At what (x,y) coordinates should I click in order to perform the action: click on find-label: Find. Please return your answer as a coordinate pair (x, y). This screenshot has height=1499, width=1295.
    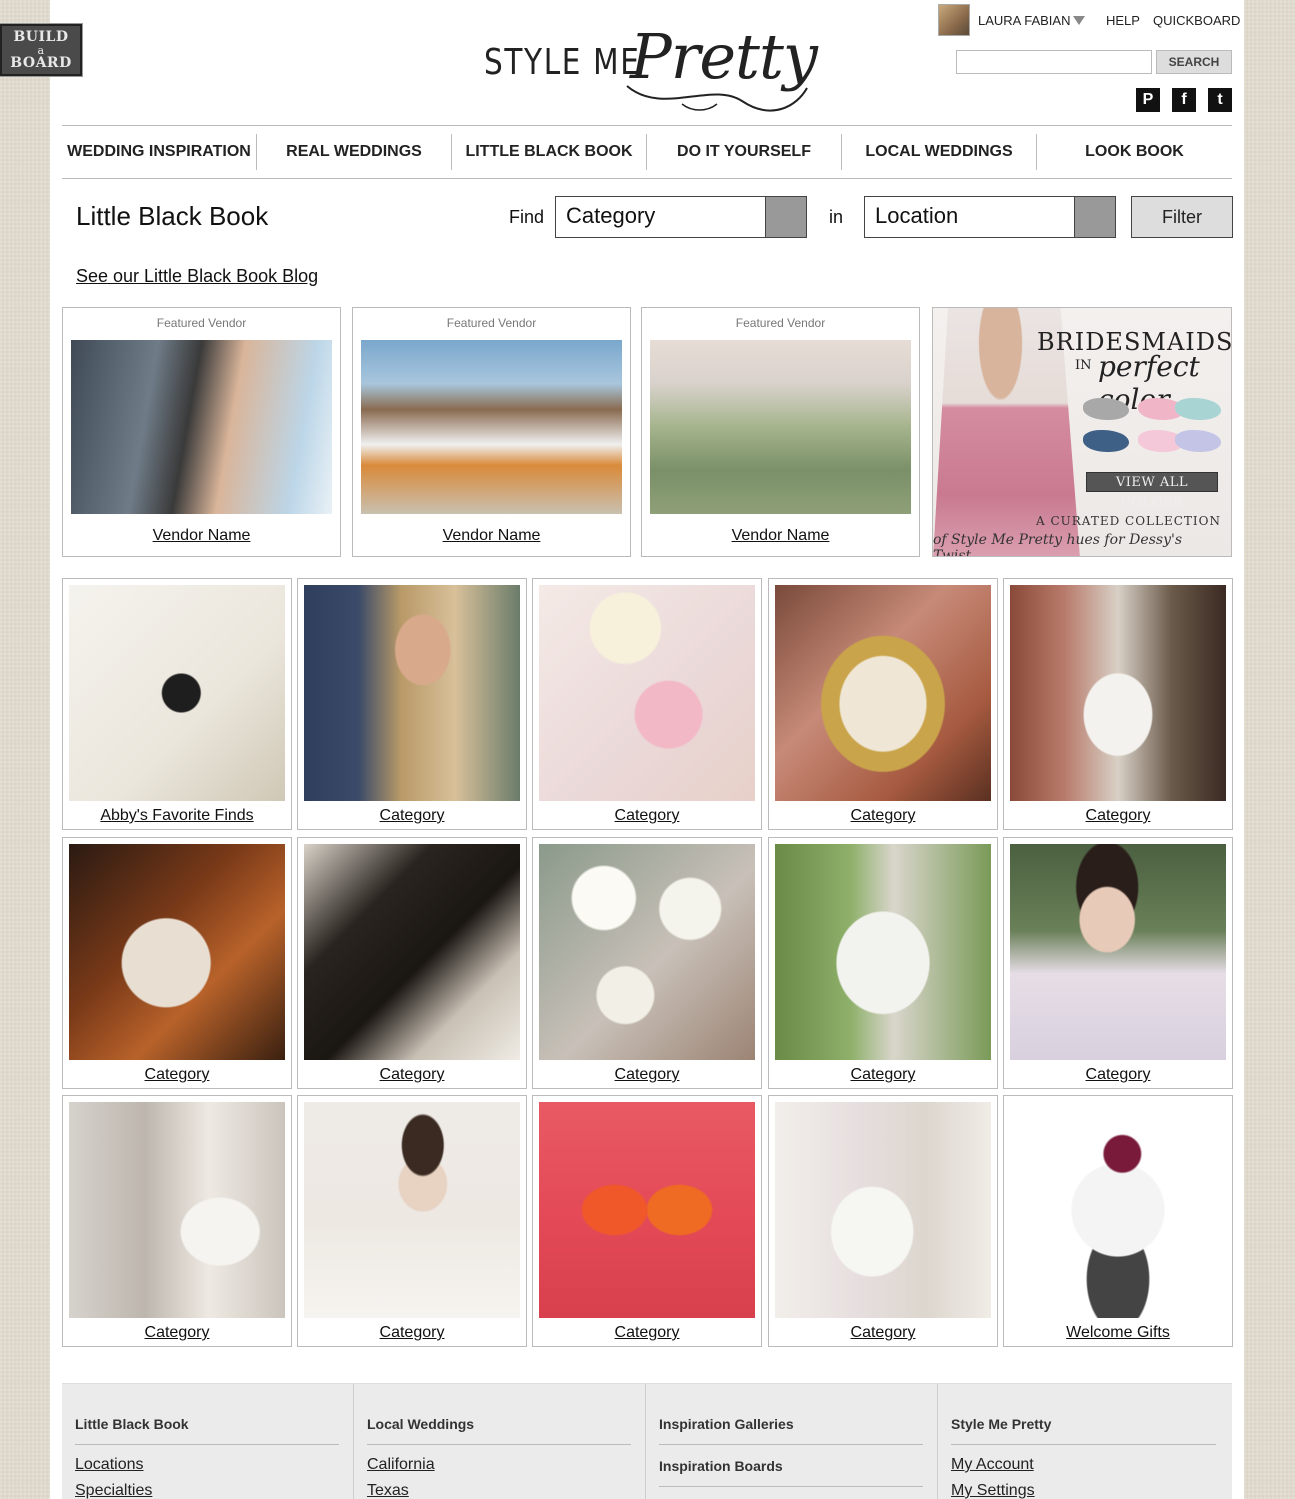
    Looking at the image, I should click on (527, 217).